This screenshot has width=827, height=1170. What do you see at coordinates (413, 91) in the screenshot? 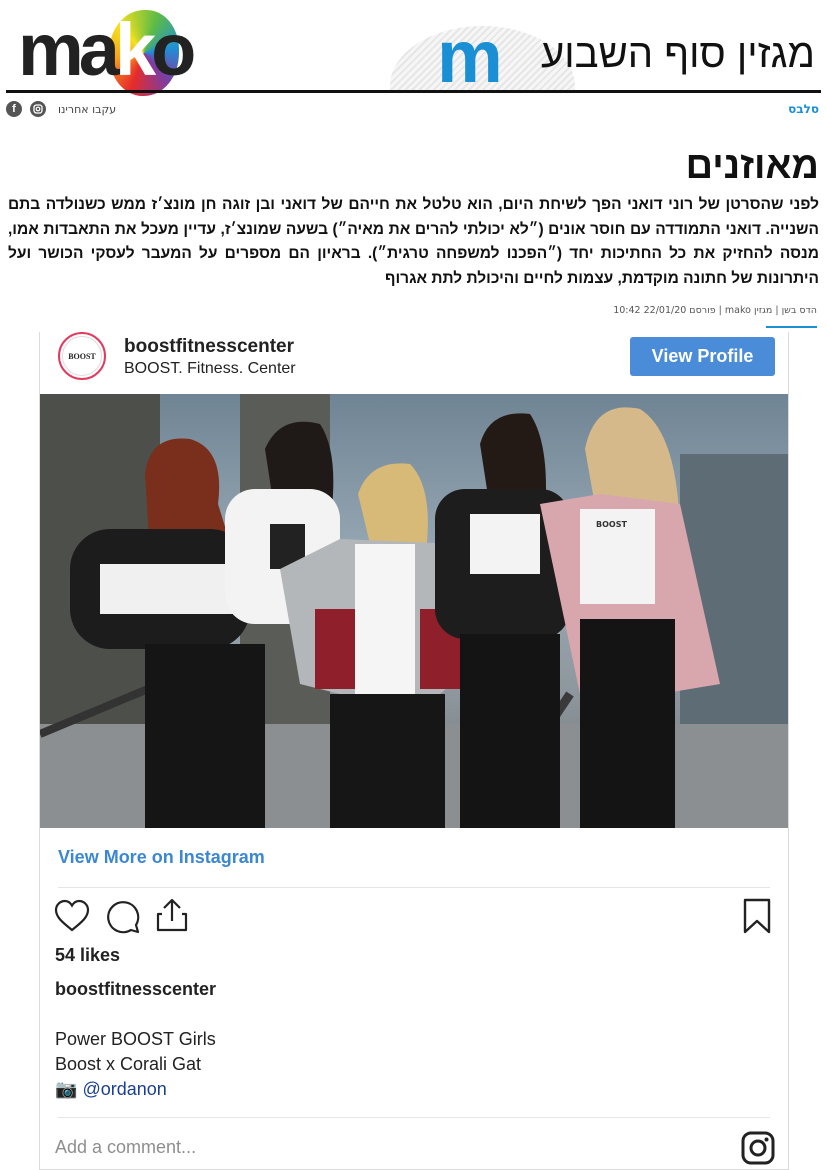
I see `header-divider` at bounding box center [413, 91].